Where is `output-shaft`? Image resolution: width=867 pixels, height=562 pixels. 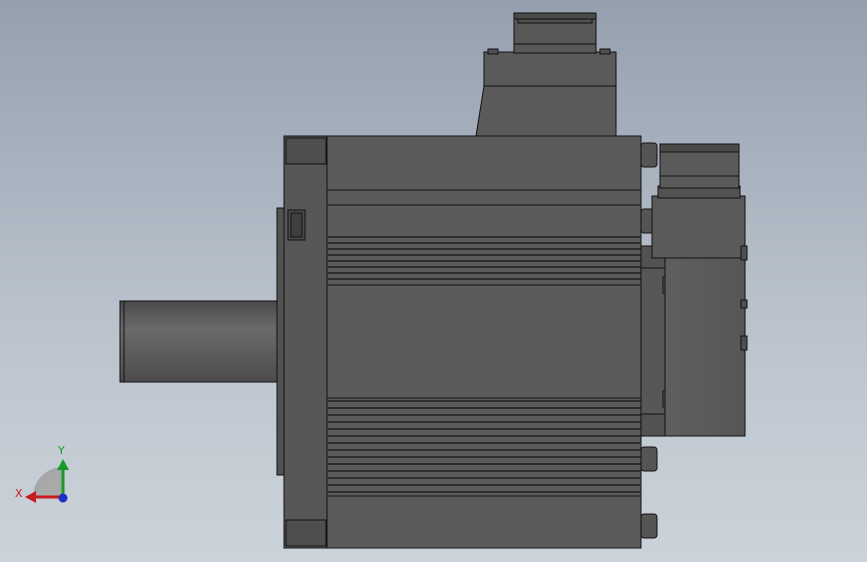 output-shaft is located at coordinates (200, 341).